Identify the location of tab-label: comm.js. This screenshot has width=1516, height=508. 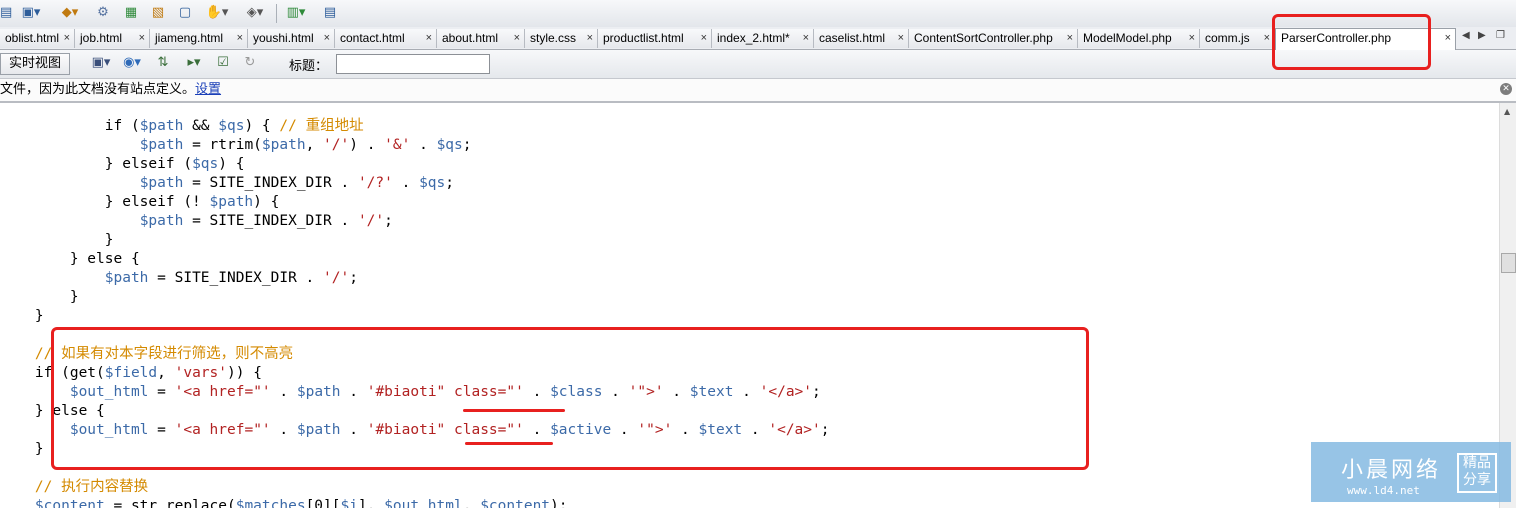
(1227, 38).